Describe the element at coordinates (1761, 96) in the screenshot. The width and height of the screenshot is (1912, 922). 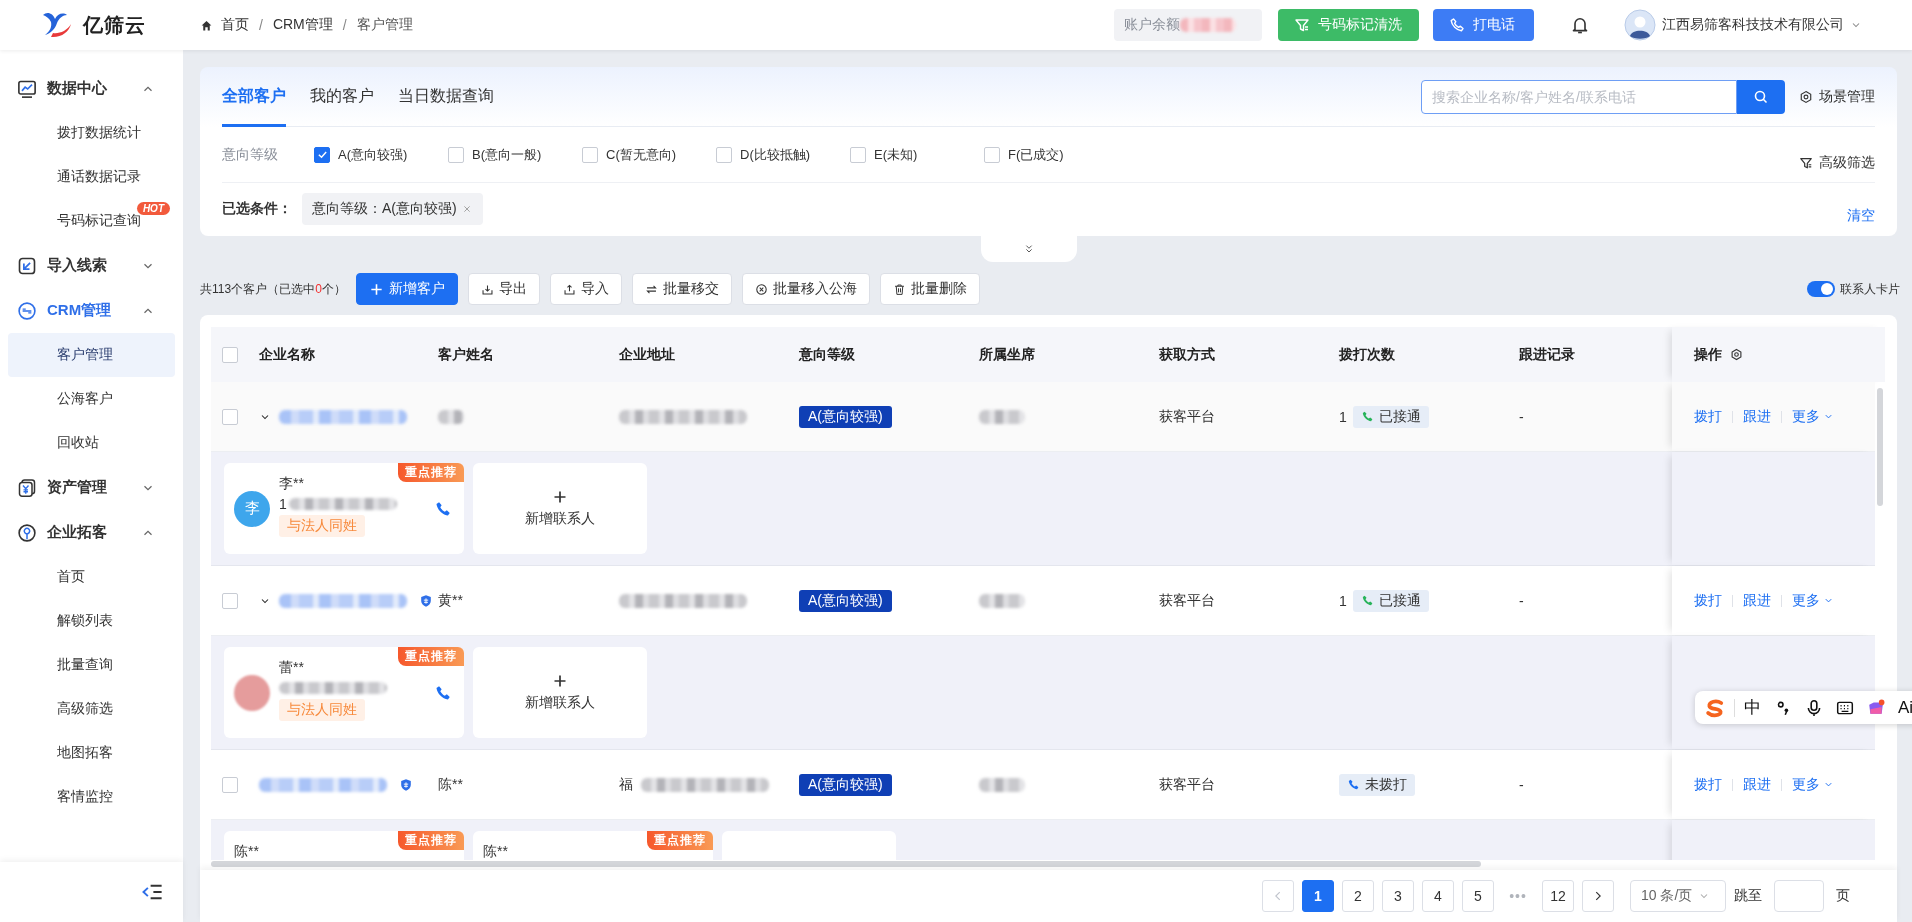
I see `search-button` at that location.